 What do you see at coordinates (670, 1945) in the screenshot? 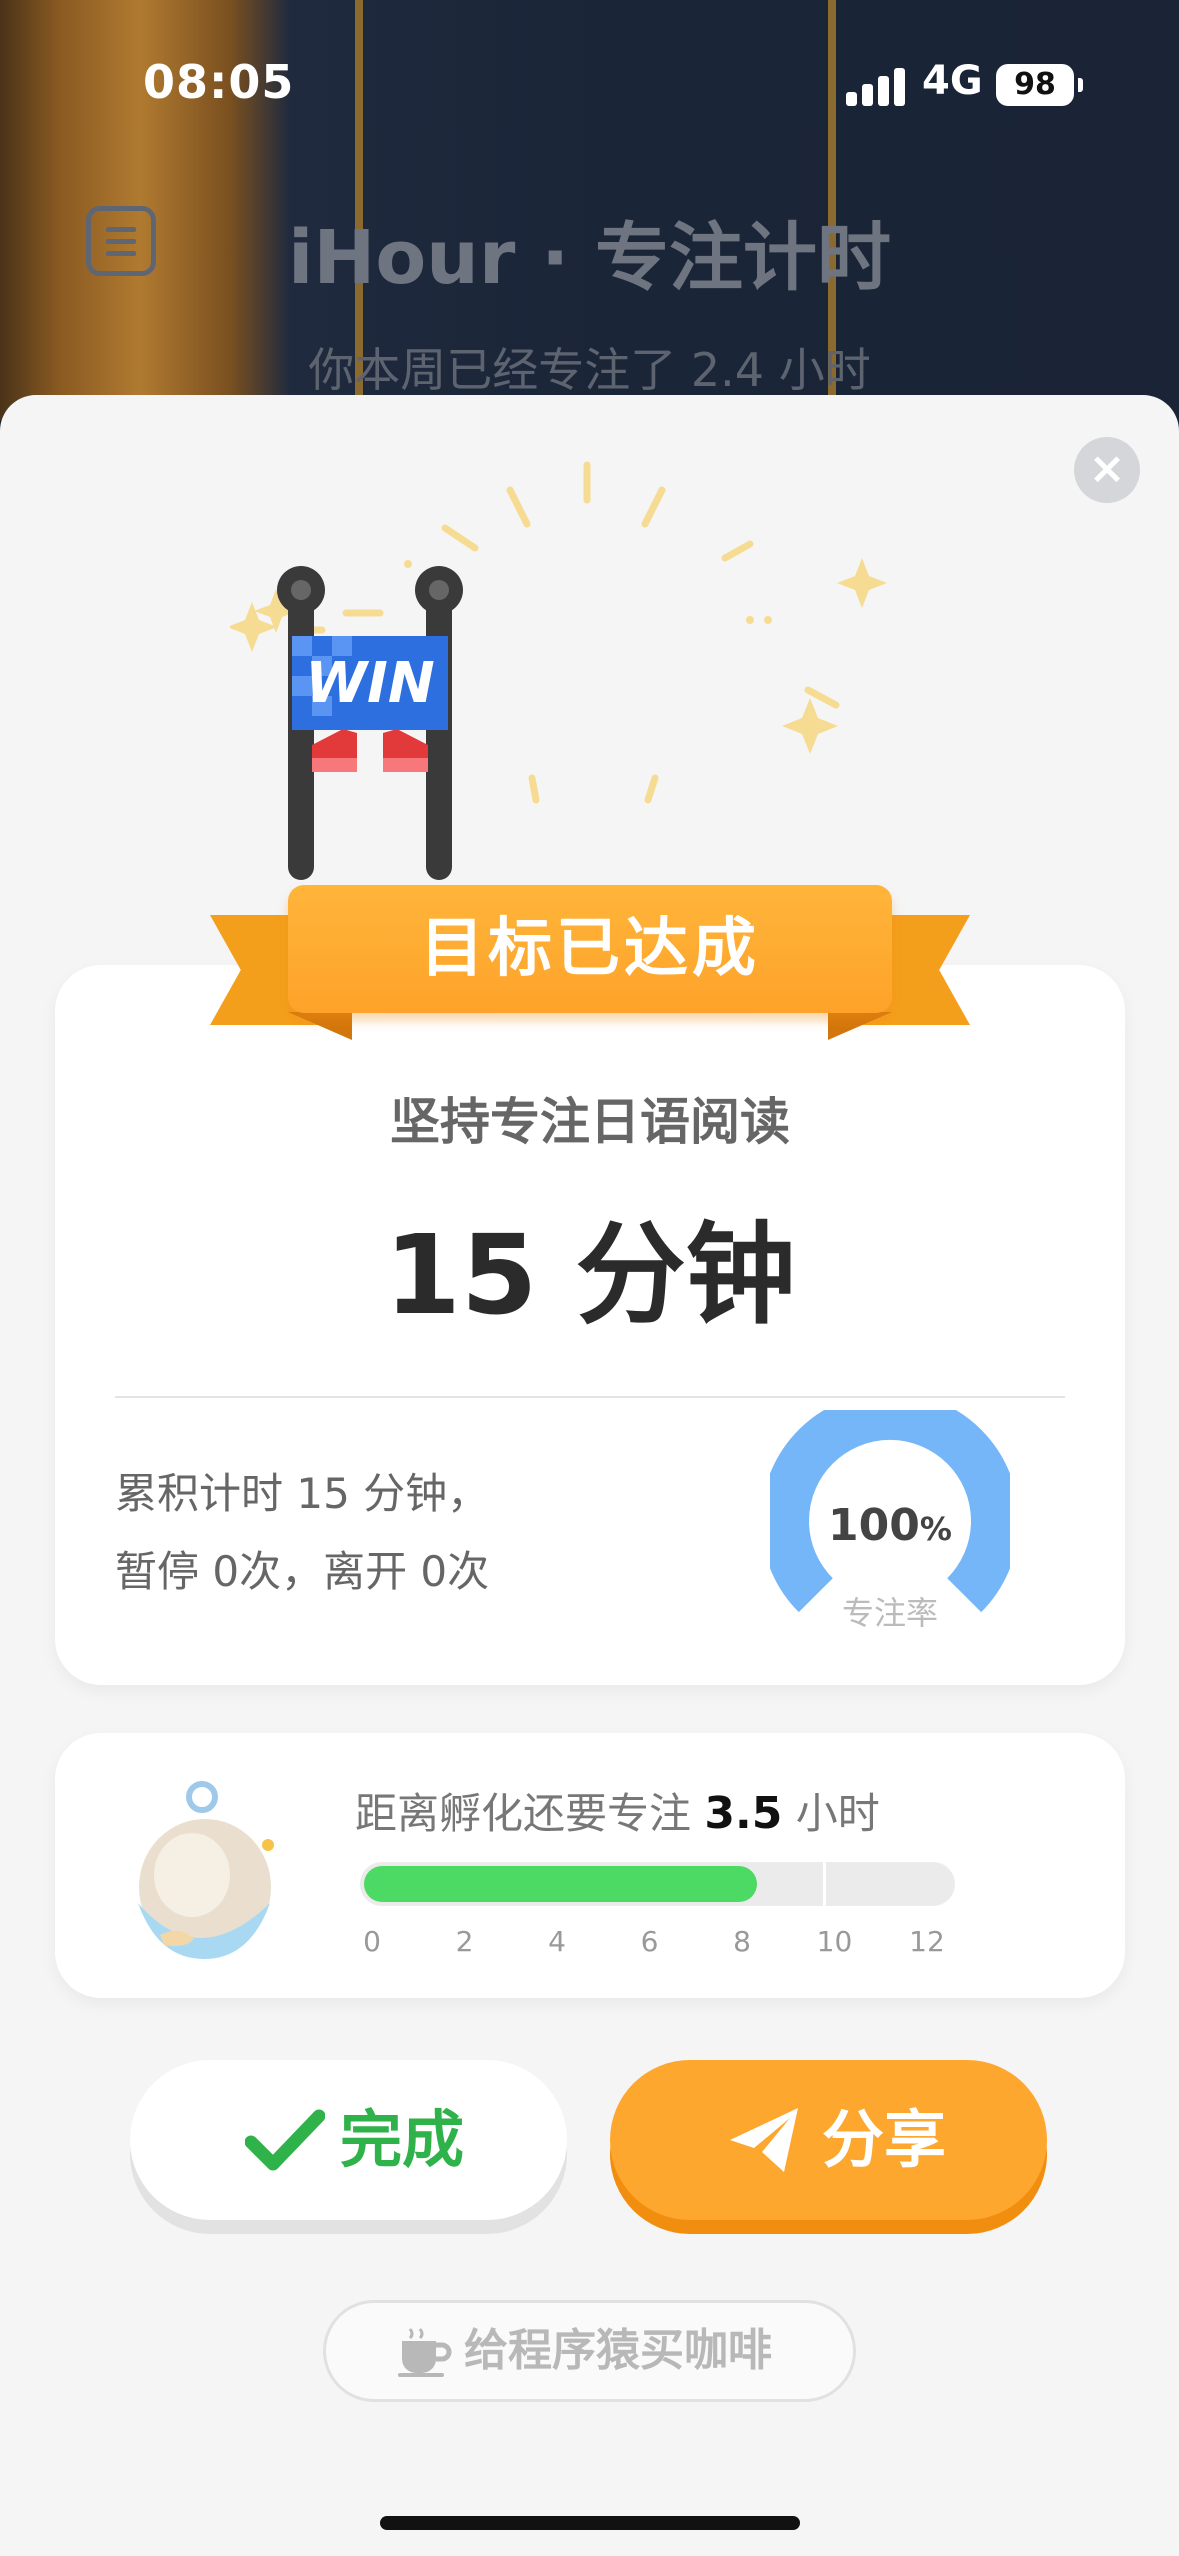
I see `hatch-axis-ticks: 0 2 4 6 8 10 12` at bounding box center [670, 1945].